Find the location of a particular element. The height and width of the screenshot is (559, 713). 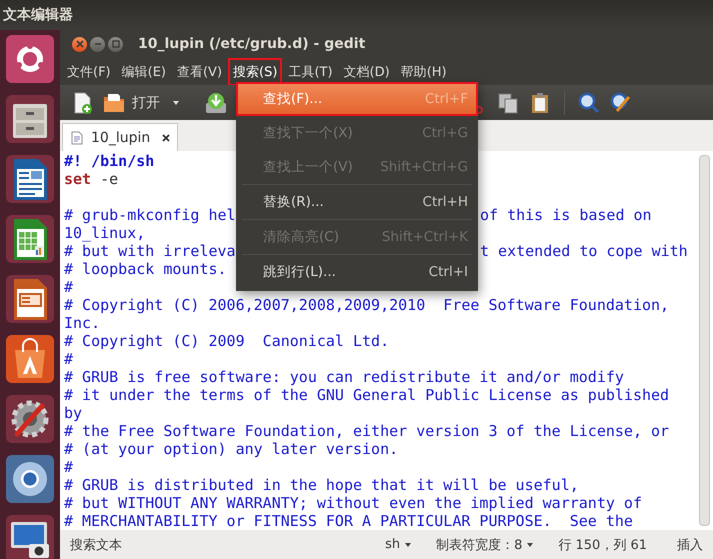

language-dropdown: sh is located at coordinates (398, 544).